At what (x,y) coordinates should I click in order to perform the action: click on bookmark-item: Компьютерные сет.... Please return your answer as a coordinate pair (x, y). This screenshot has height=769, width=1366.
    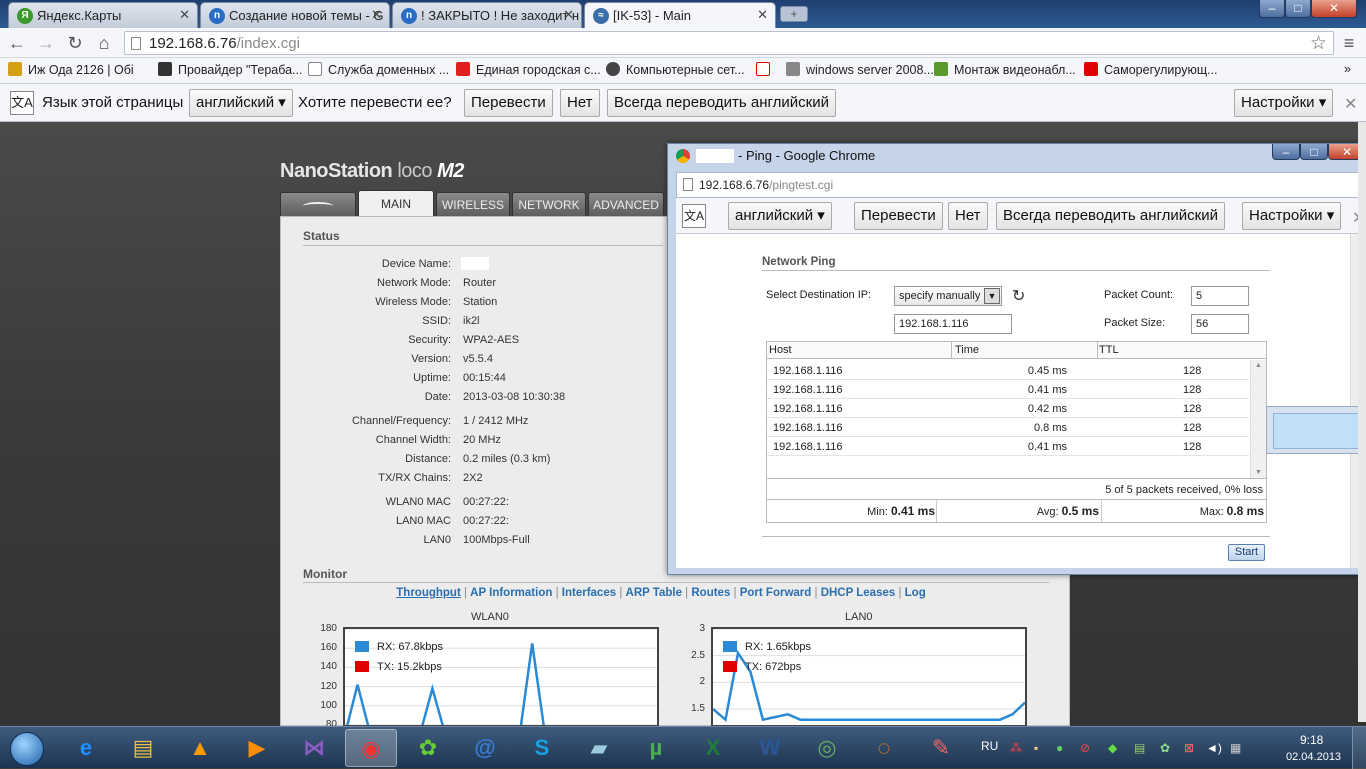
    Looking at the image, I should click on (675, 69).